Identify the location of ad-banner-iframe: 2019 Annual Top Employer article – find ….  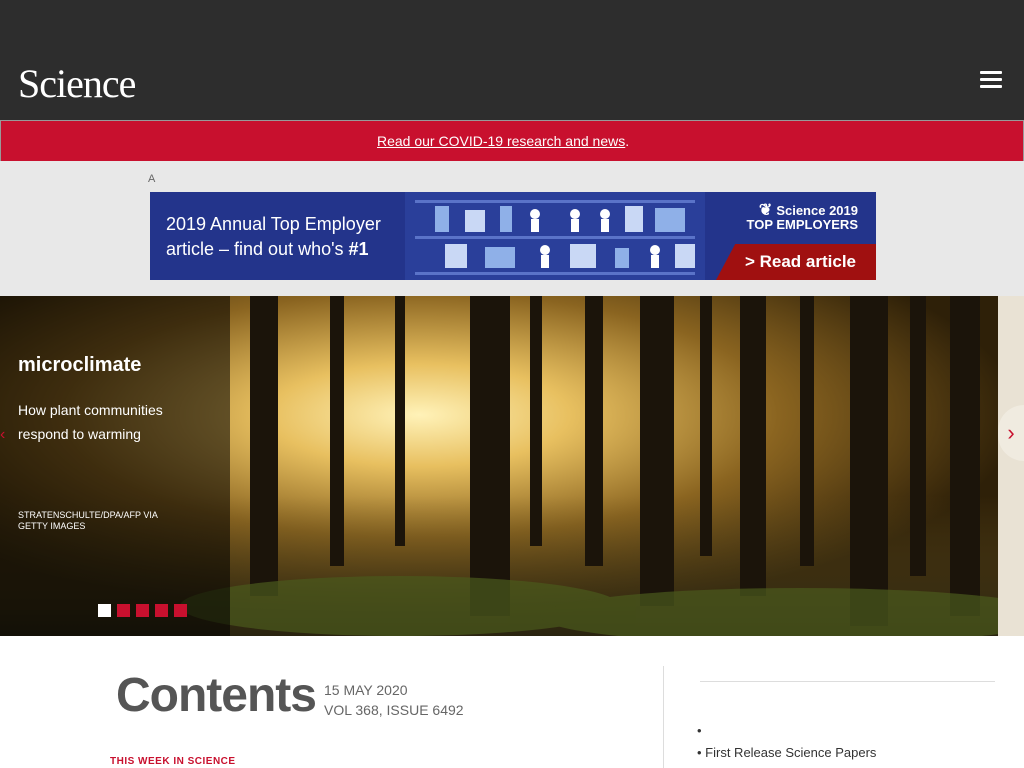
(513, 236).